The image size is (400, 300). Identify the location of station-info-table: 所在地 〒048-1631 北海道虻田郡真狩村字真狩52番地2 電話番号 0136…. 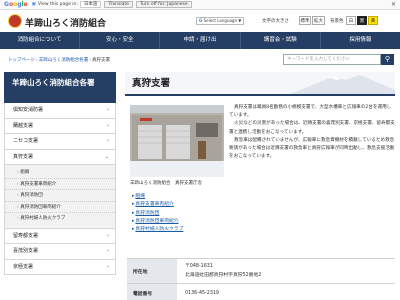
(261, 279).